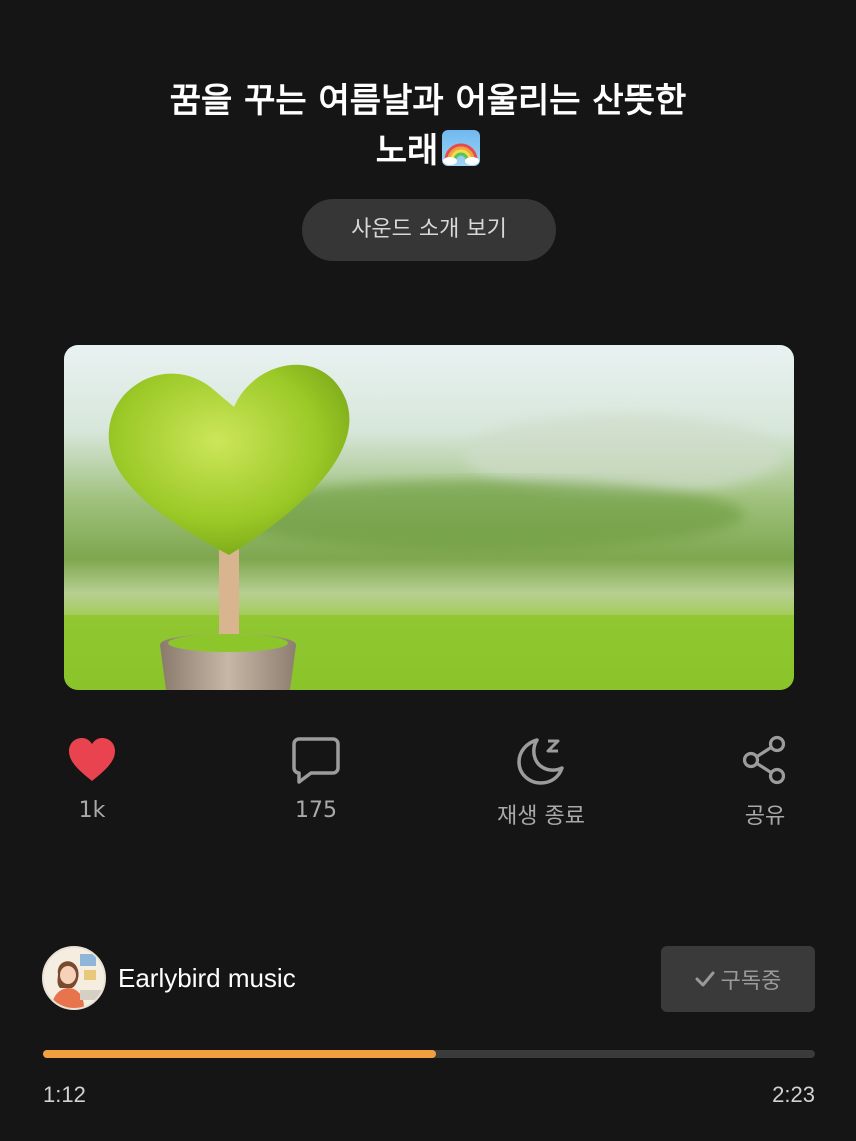 The width and height of the screenshot is (856, 1141). I want to click on share-label: 공유, so click(765, 816).